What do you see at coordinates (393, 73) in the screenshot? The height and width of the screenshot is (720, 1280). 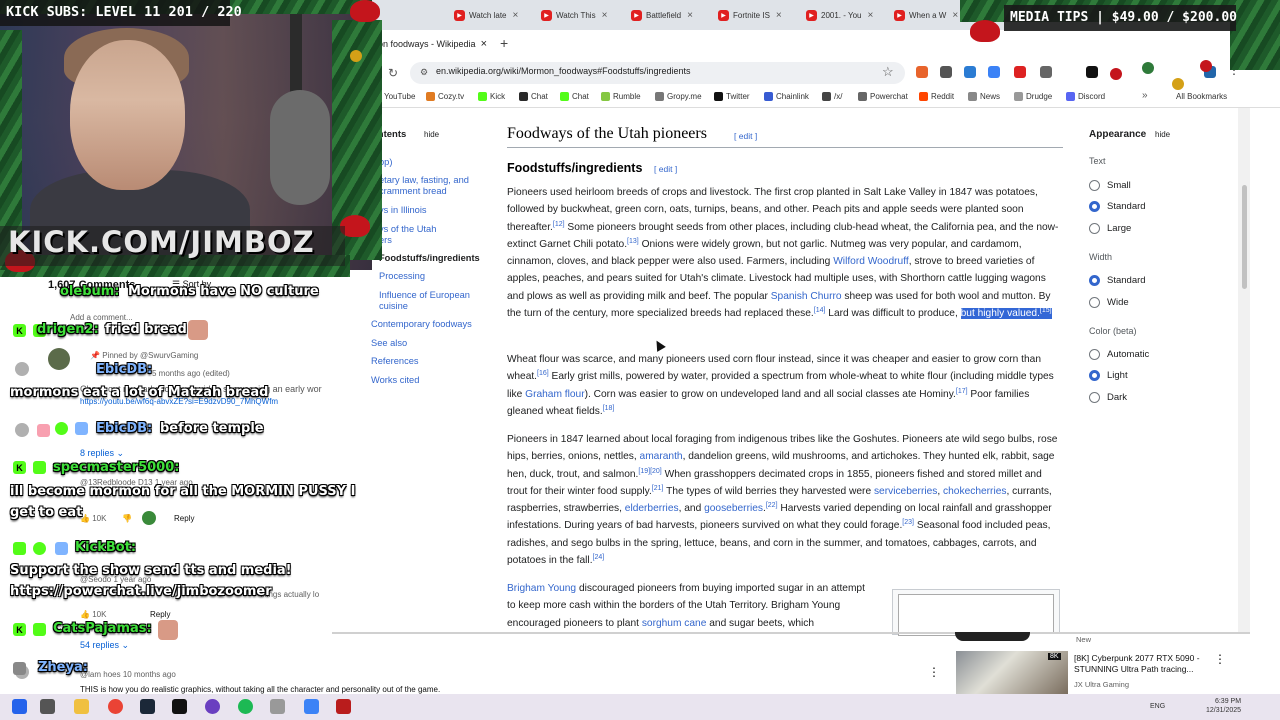 I see `reload-icon: ↻` at bounding box center [393, 73].